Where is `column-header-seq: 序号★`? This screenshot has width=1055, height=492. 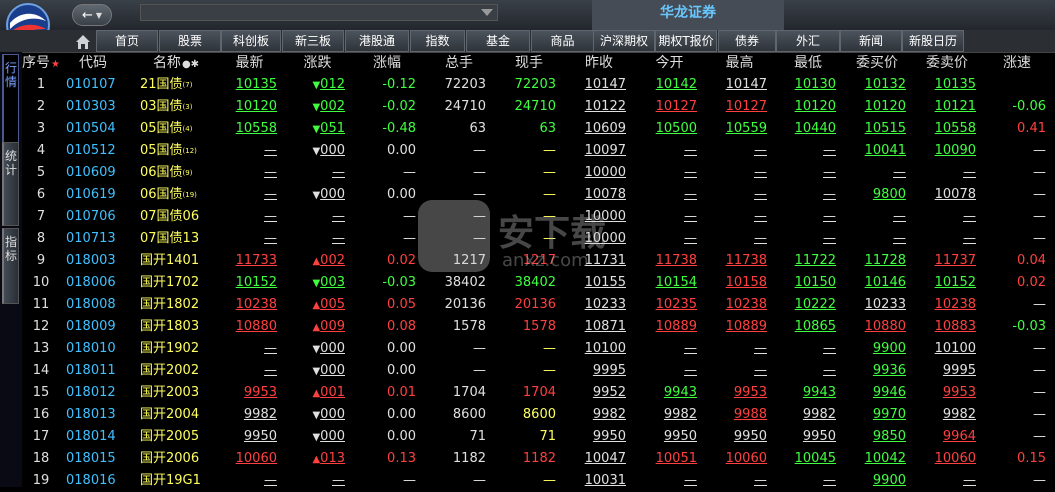
column-header-seq: 序号★ is located at coordinates (41, 63).